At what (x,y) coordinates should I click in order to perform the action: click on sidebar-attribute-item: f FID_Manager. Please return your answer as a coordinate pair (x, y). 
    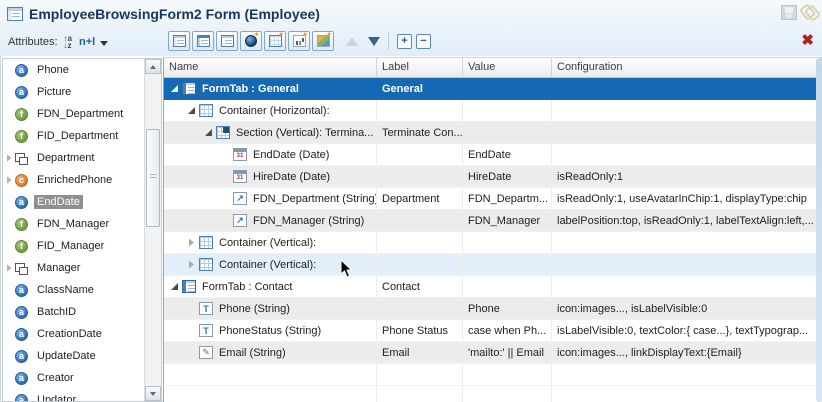
    Looking at the image, I should click on (73, 246).